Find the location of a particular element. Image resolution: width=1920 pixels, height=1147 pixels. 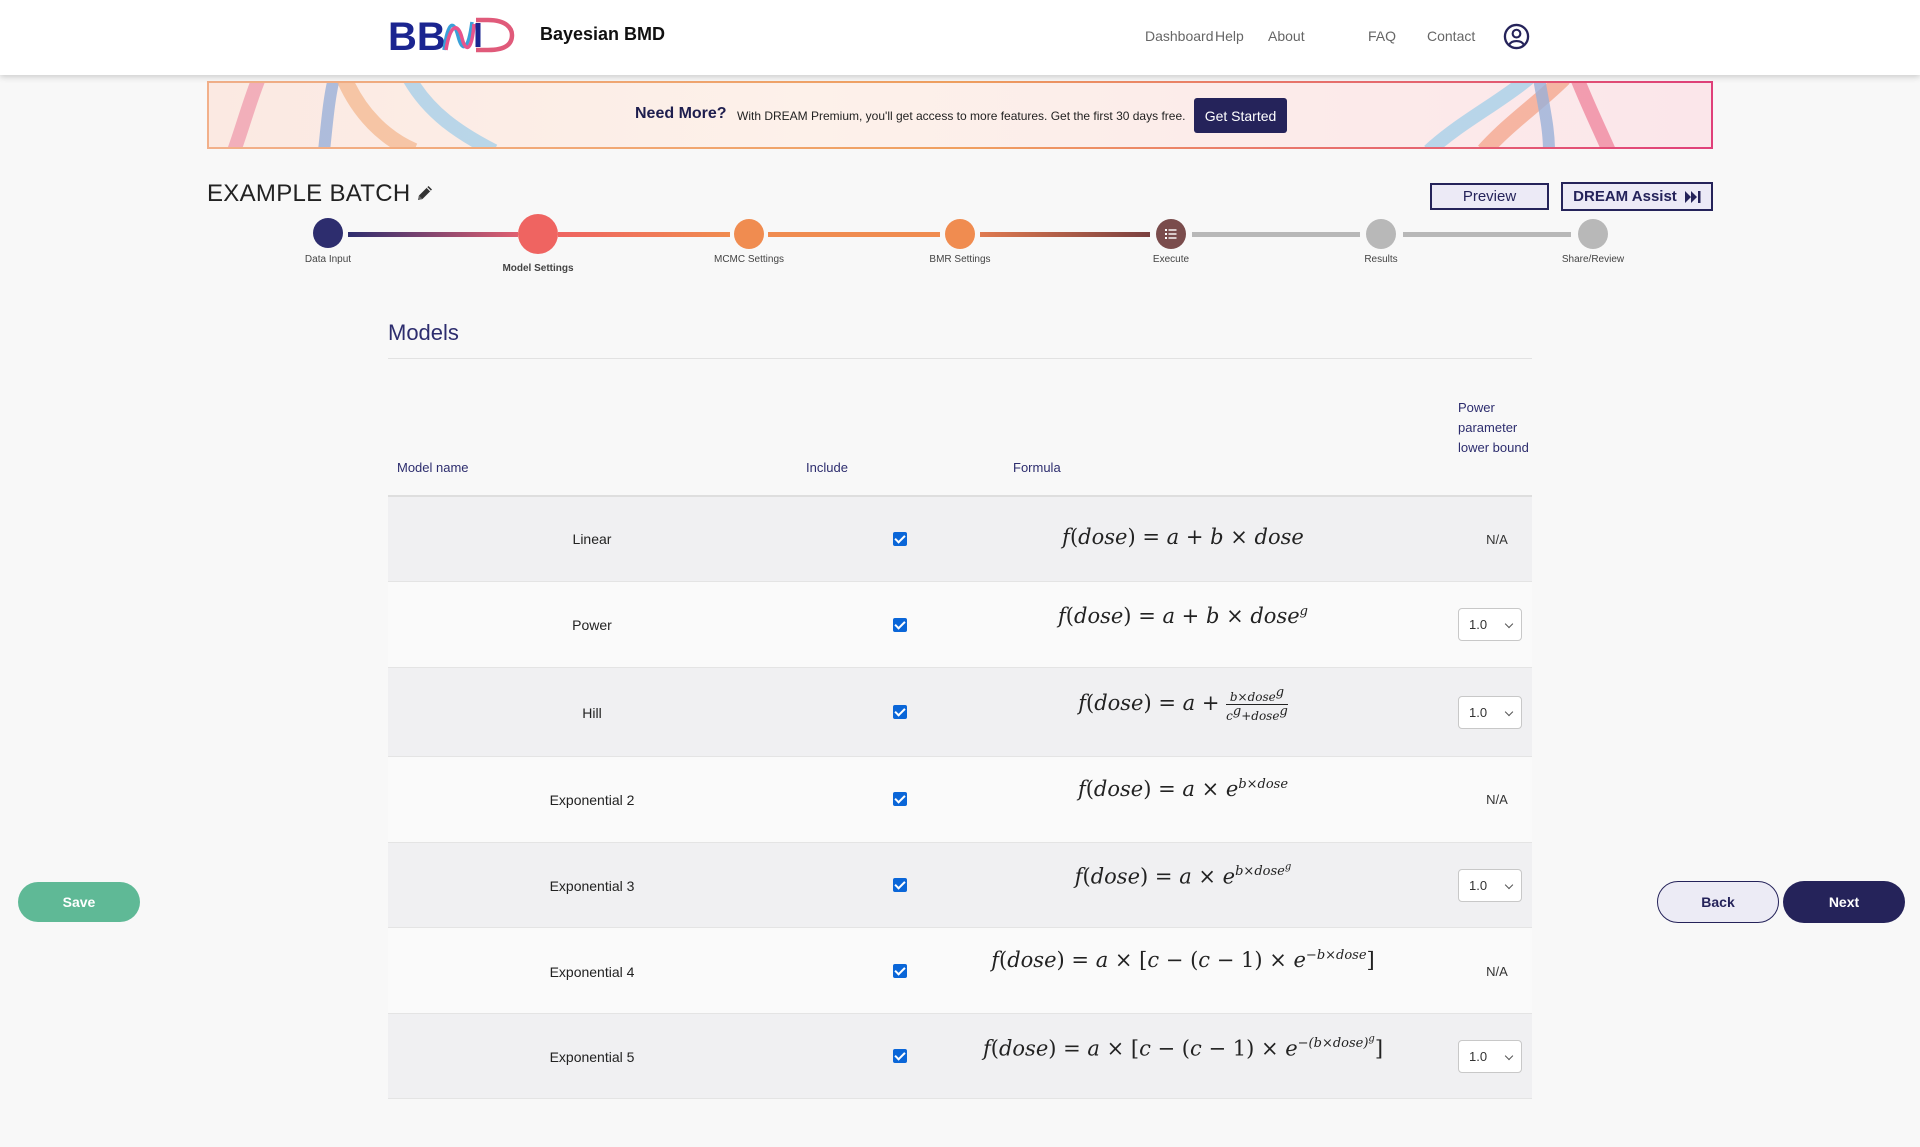

banner-title: Need More? is located at coordinates (681, 113).